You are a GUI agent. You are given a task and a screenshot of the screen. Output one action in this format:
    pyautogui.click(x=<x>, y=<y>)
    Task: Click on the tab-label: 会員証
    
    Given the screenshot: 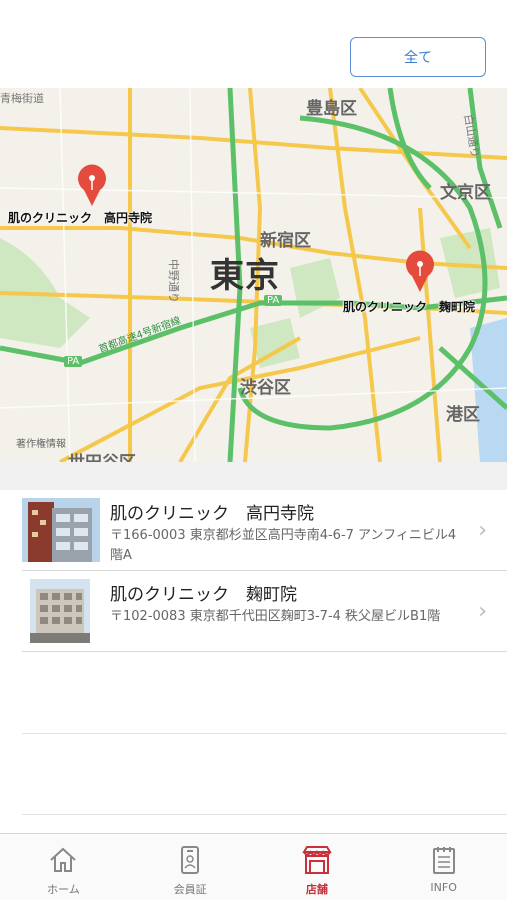 What is the action you would take?
    pyautogui.click(x=190, y=889)
    